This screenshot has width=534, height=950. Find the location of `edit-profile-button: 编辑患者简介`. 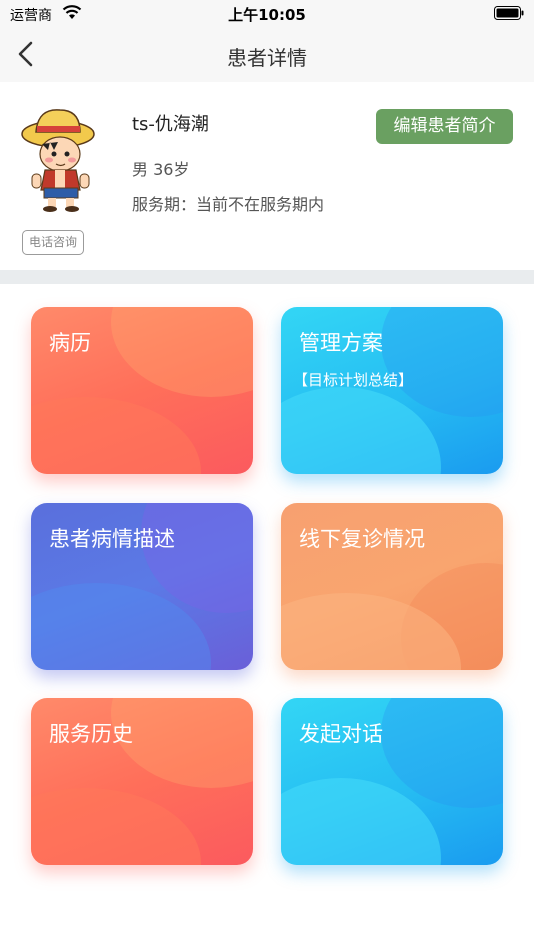

edit-profile-button: 编辑患者简介 is located at coordinates (444, 126).